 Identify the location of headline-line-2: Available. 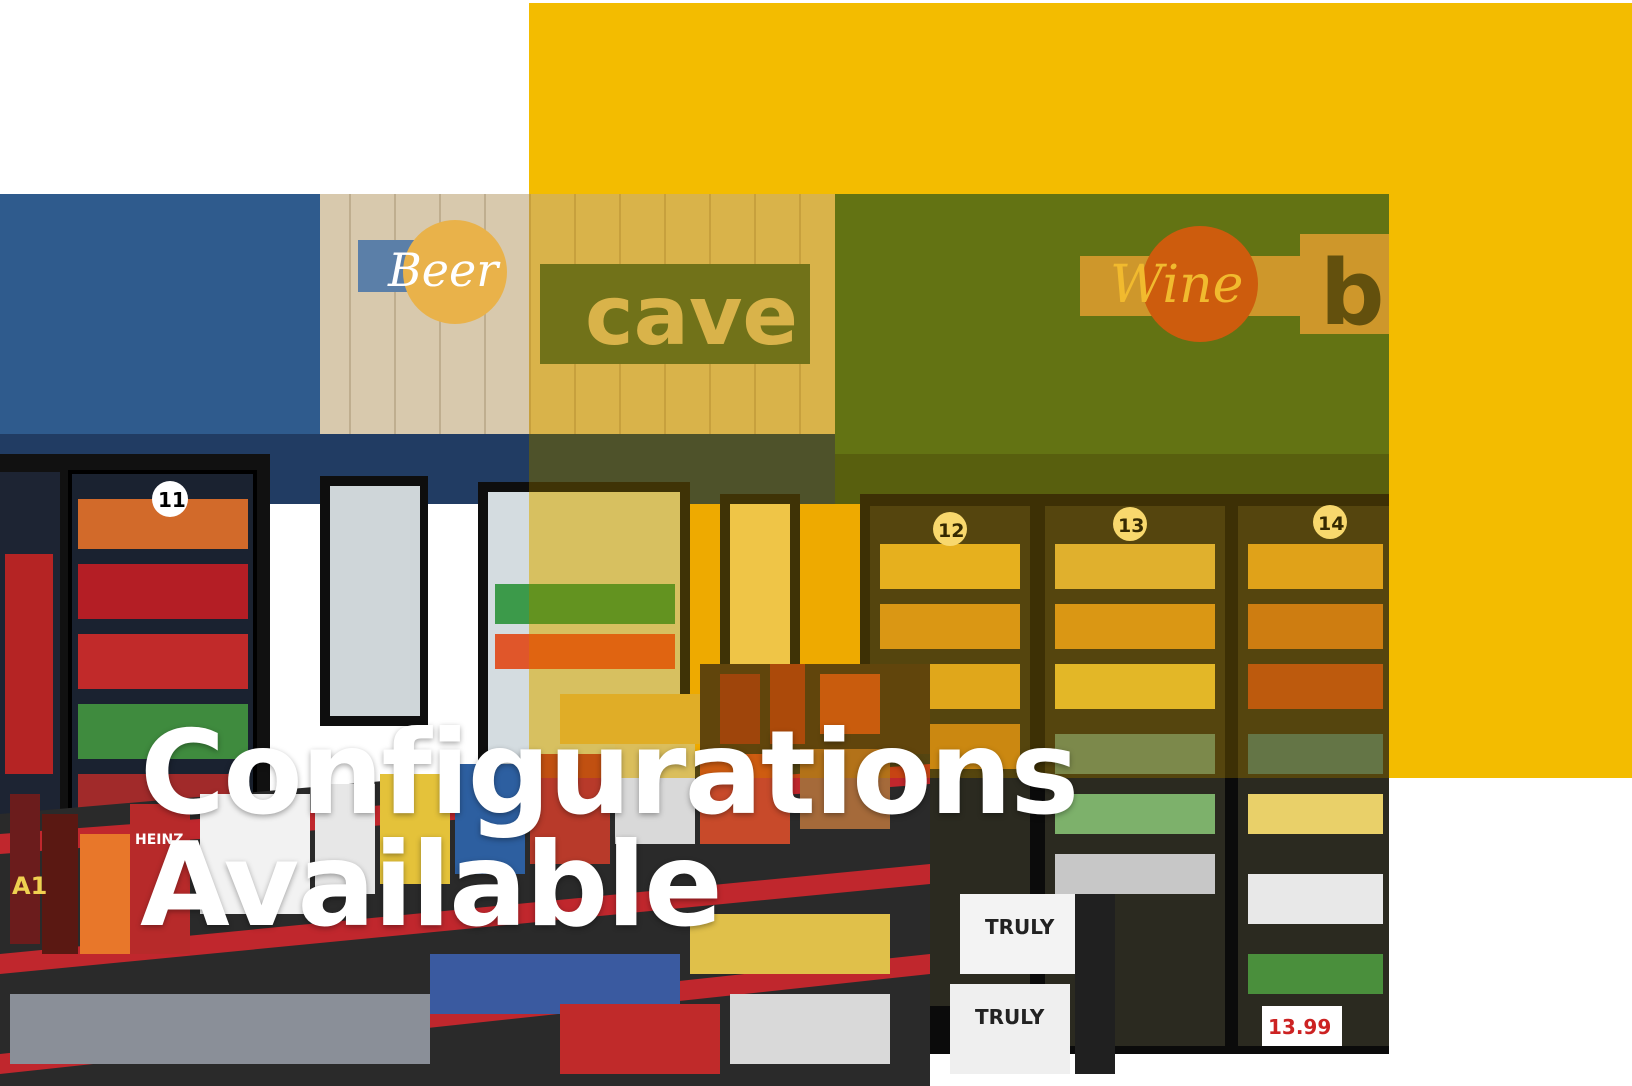
(431, 885).